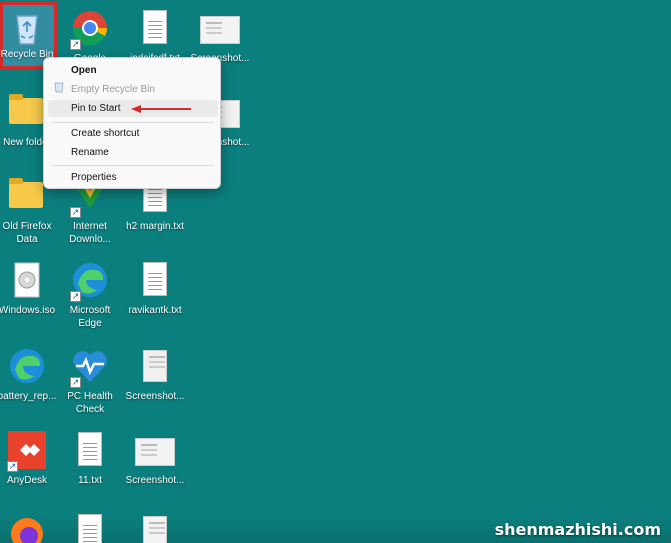 This screenshot has width=671, height=543. I want to click on menu-item-label: Create shortcut, so click(105, 133).